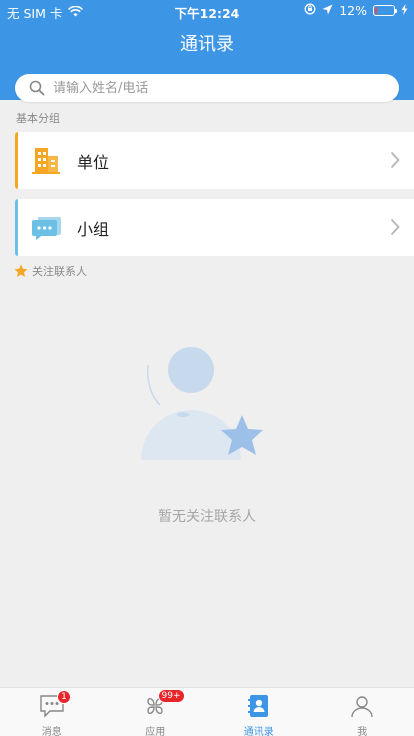 The width and height of the screenshot is (414, 736). Describe the element at coordinates (46, 228) in the screenshot. I see `chat-group-icon` at that location.